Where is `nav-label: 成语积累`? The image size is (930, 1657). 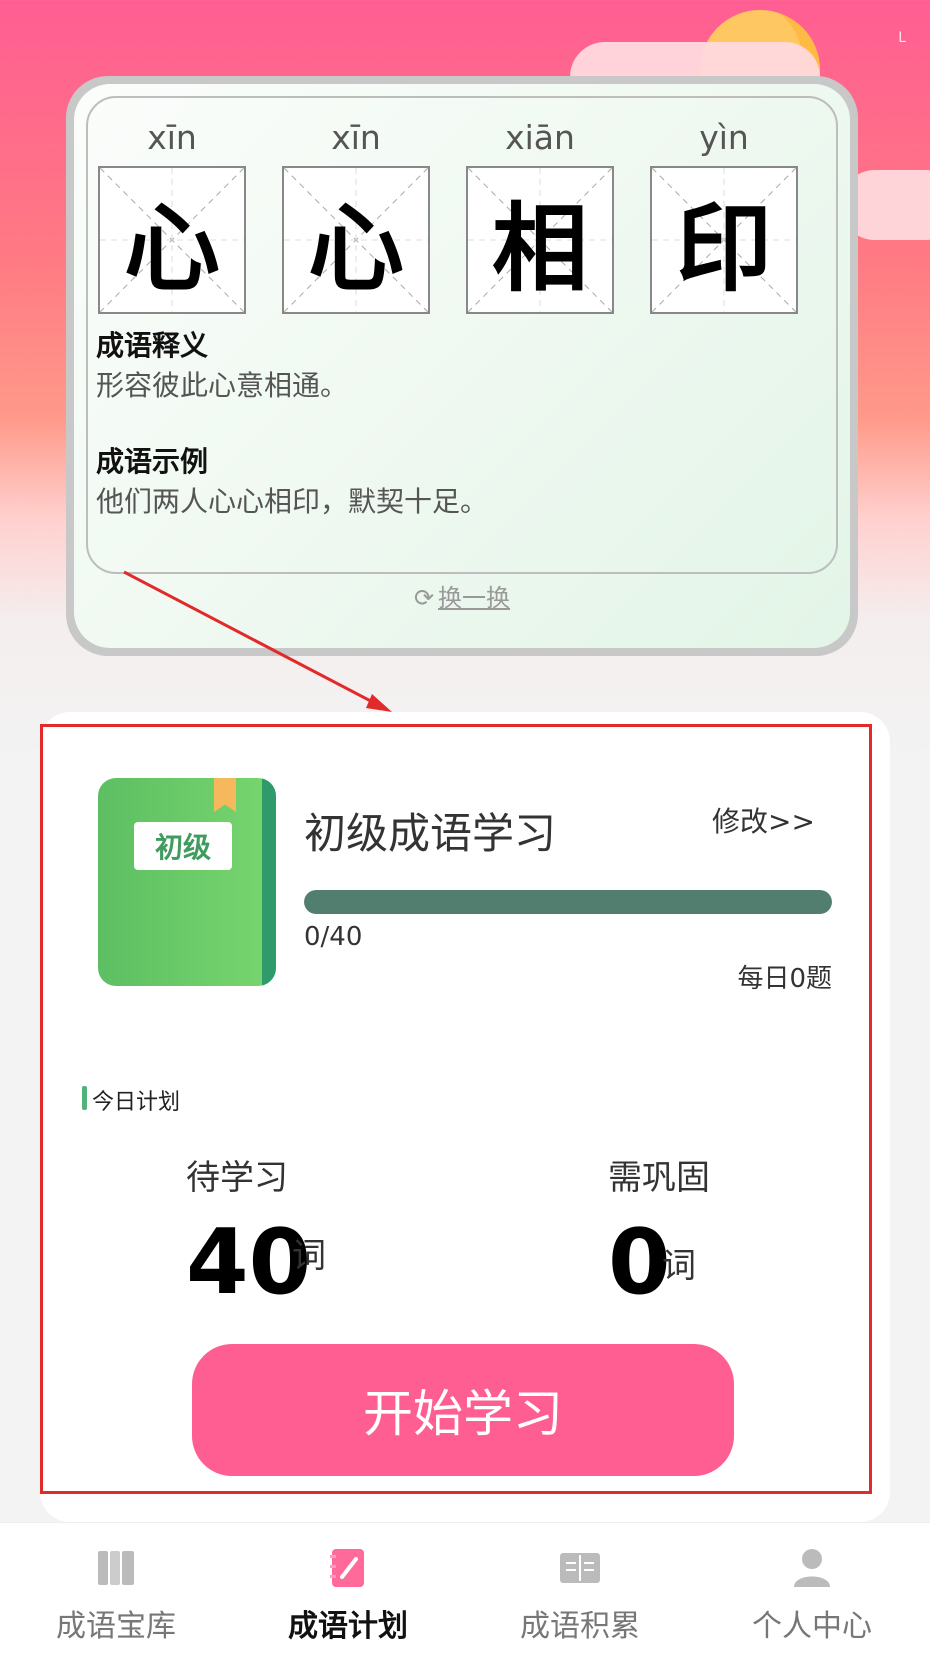 nav-label: 成语积累 is located at coordinates (580, 1626).